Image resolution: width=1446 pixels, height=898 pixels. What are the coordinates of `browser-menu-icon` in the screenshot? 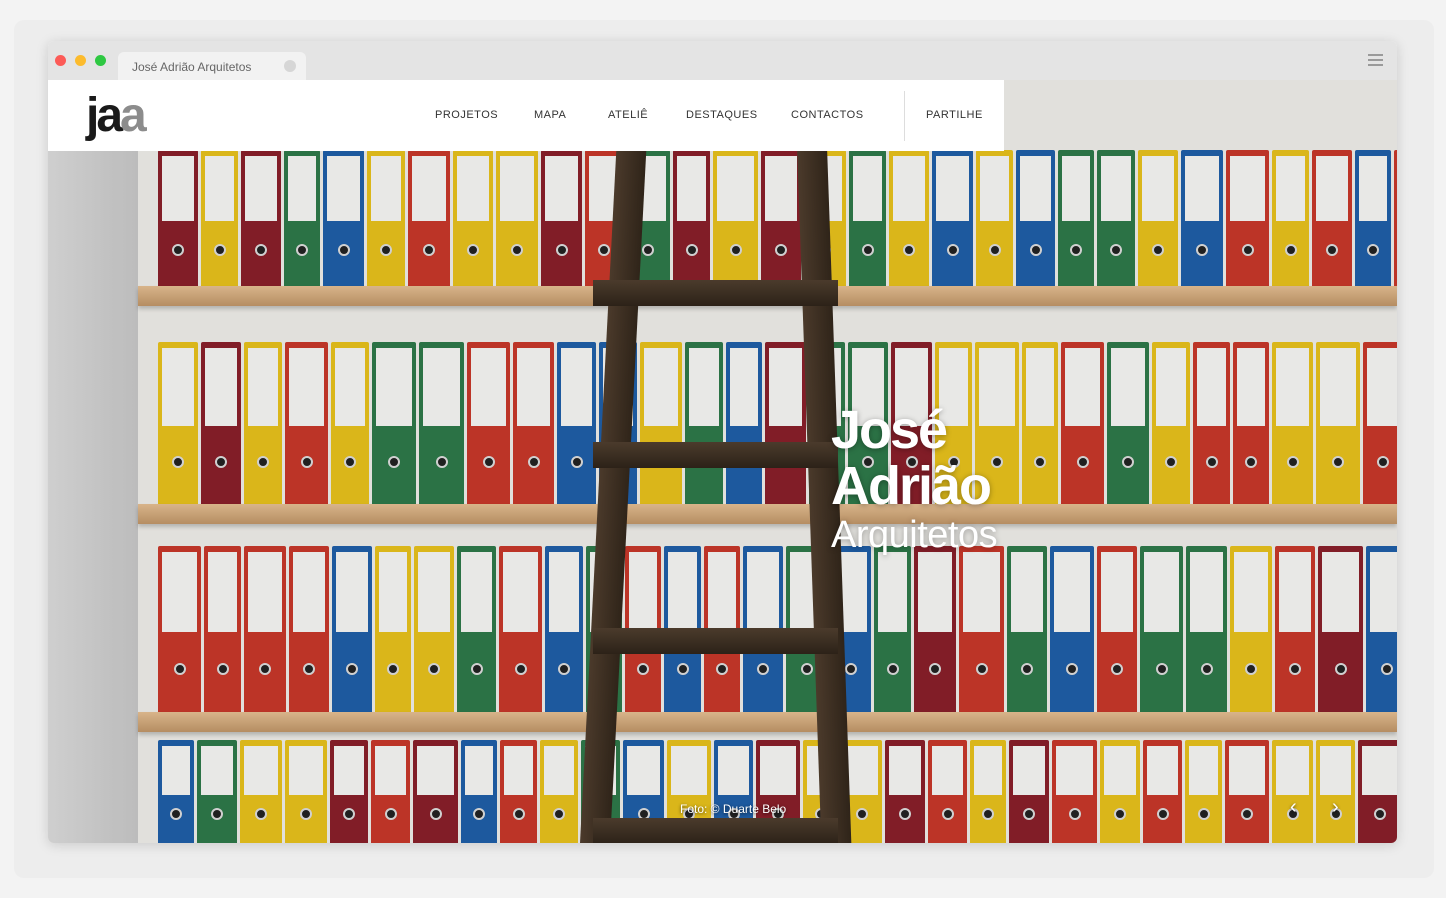 It's located at (1375, 60).